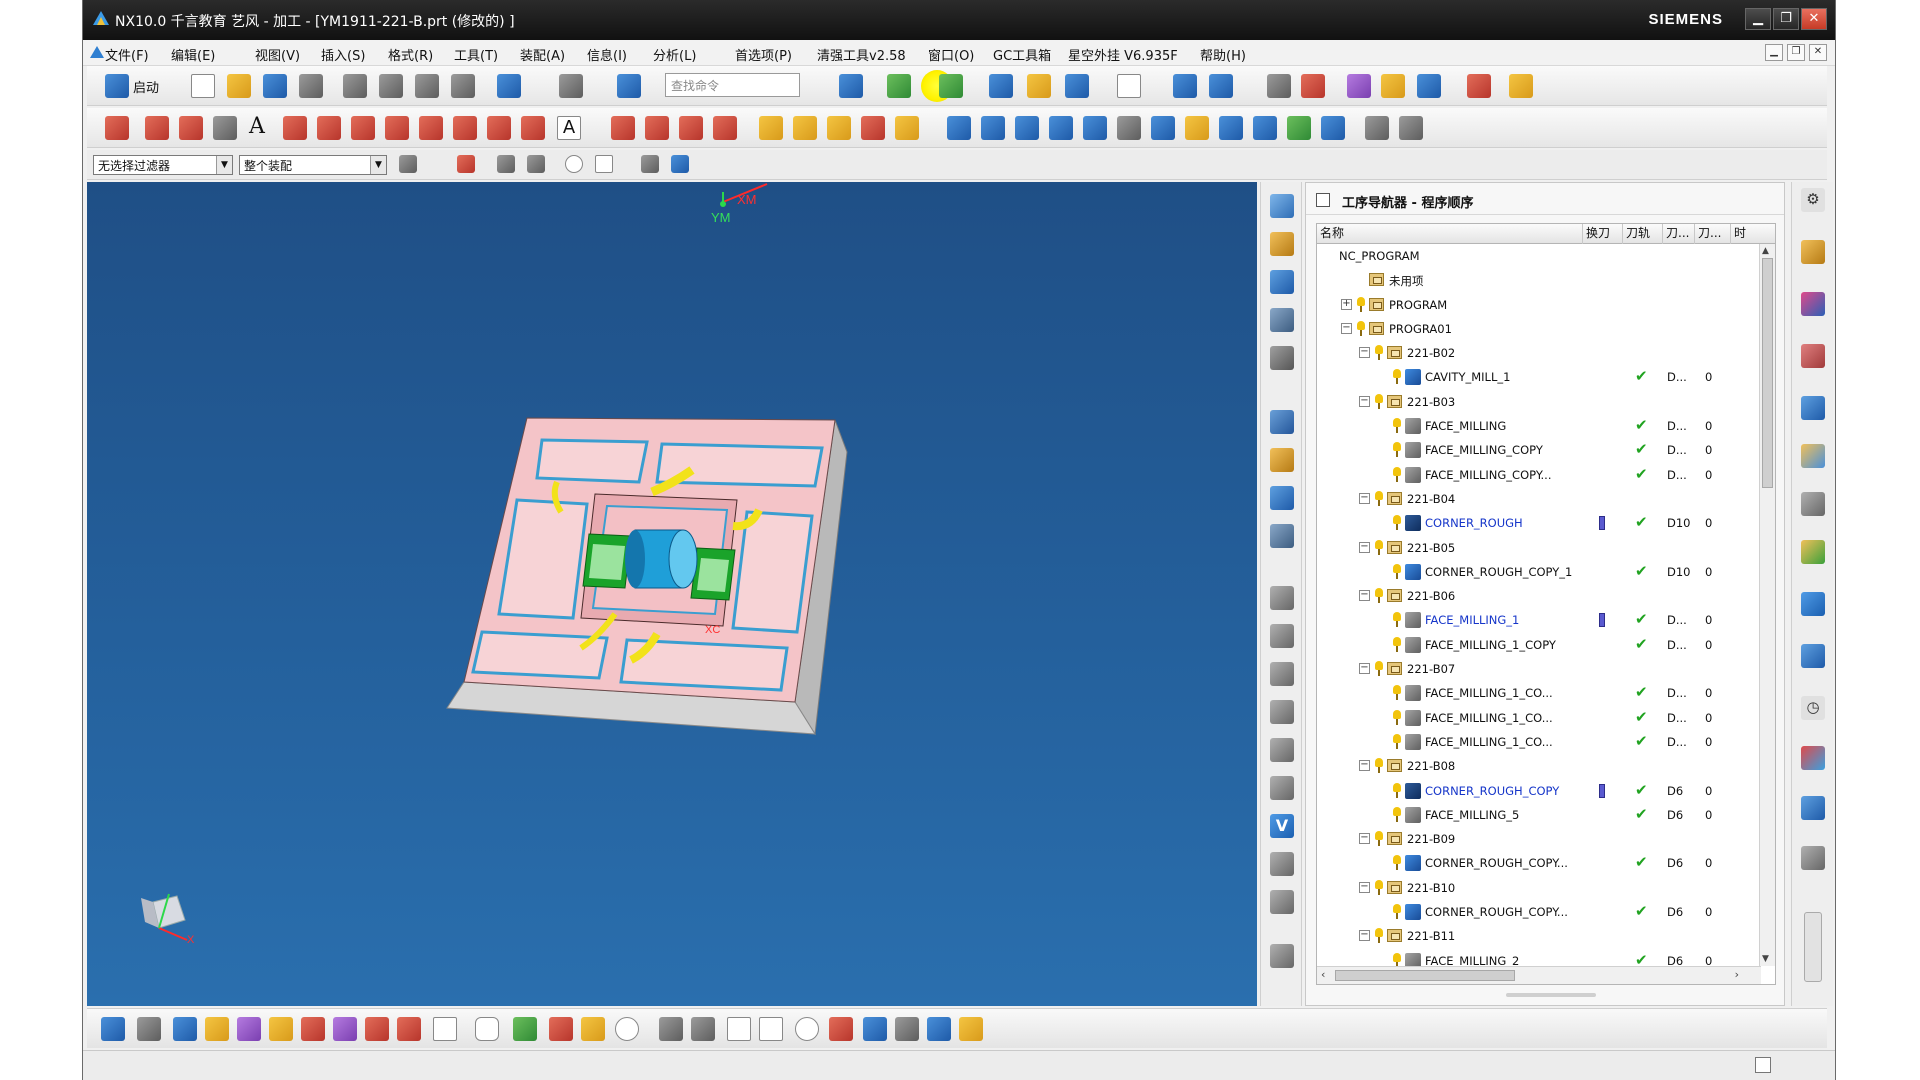  Describe the element at coordinates (569, 128) in the screenshot. I see `annotation-icon: A` at that location.